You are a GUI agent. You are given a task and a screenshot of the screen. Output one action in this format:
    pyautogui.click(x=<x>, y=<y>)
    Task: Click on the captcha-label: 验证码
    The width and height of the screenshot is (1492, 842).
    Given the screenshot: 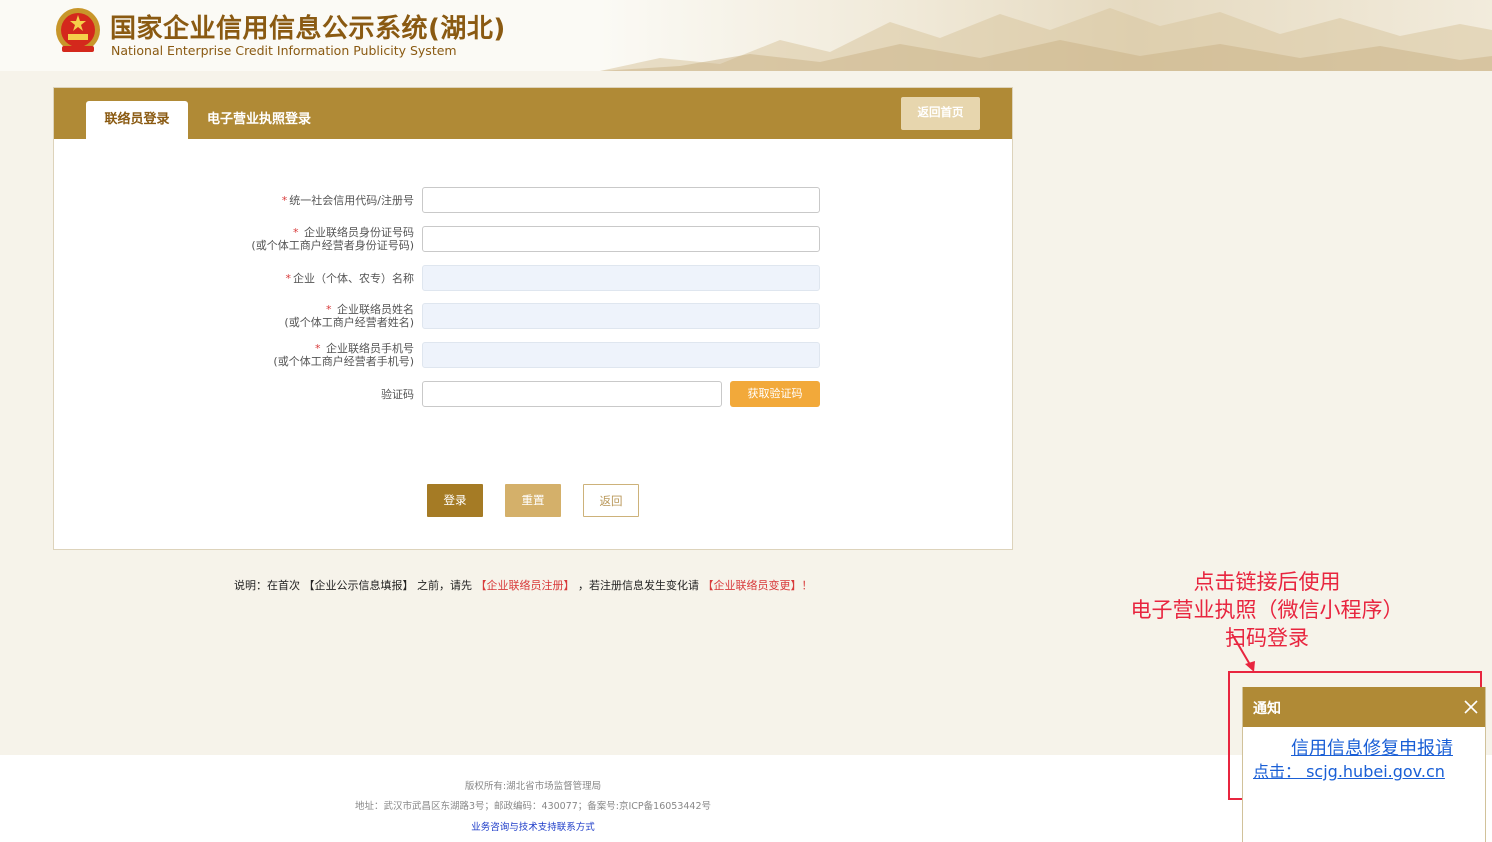 What is the action you would take?
    pyautogui.click(x=397, y=394)
    